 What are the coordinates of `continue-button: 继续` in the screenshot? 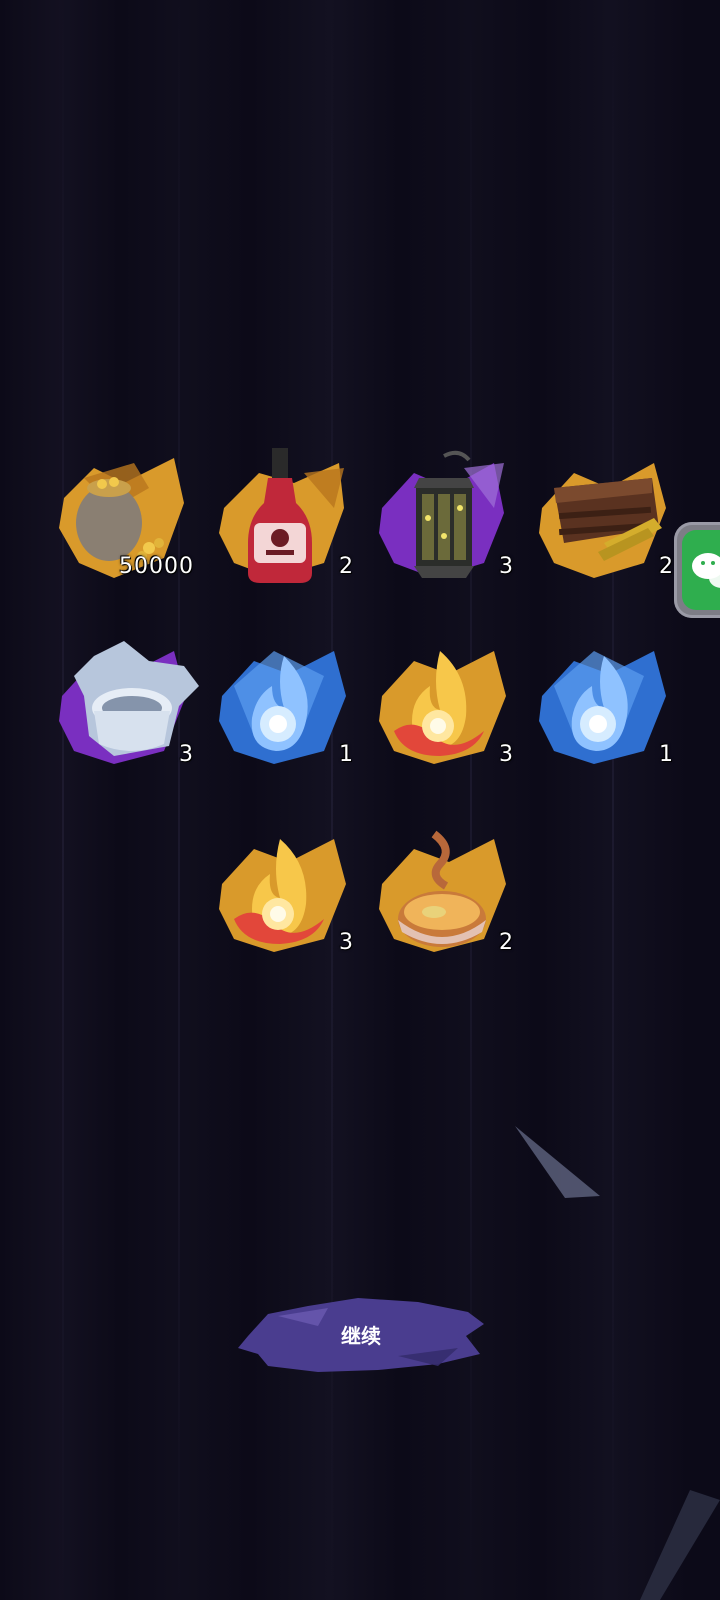 It's located at (361, 1336).